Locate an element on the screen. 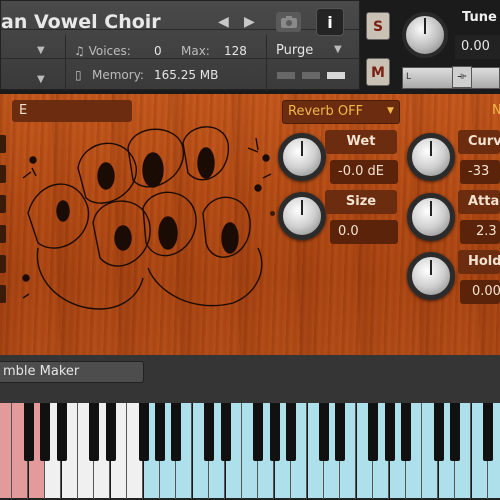 The height and width of the screenshot is (500, 500). output-dropdown-arrow-icon: ▼ is located at coordinates (41, 50).